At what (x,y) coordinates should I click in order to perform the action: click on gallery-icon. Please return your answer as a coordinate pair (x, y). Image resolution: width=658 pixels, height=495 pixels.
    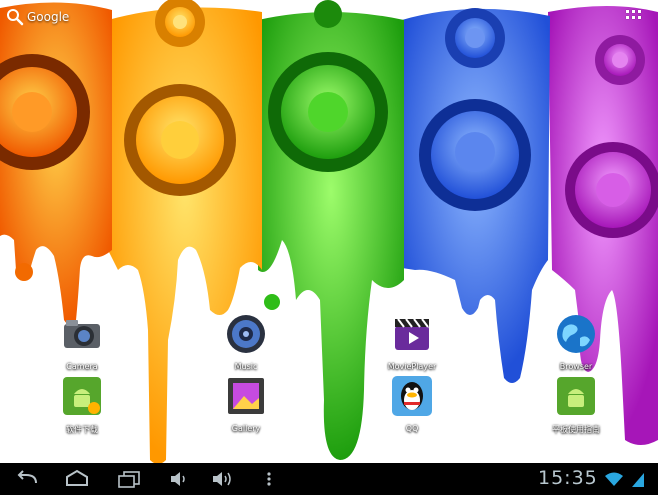
    Looking at the image, I should click on (246, 396).